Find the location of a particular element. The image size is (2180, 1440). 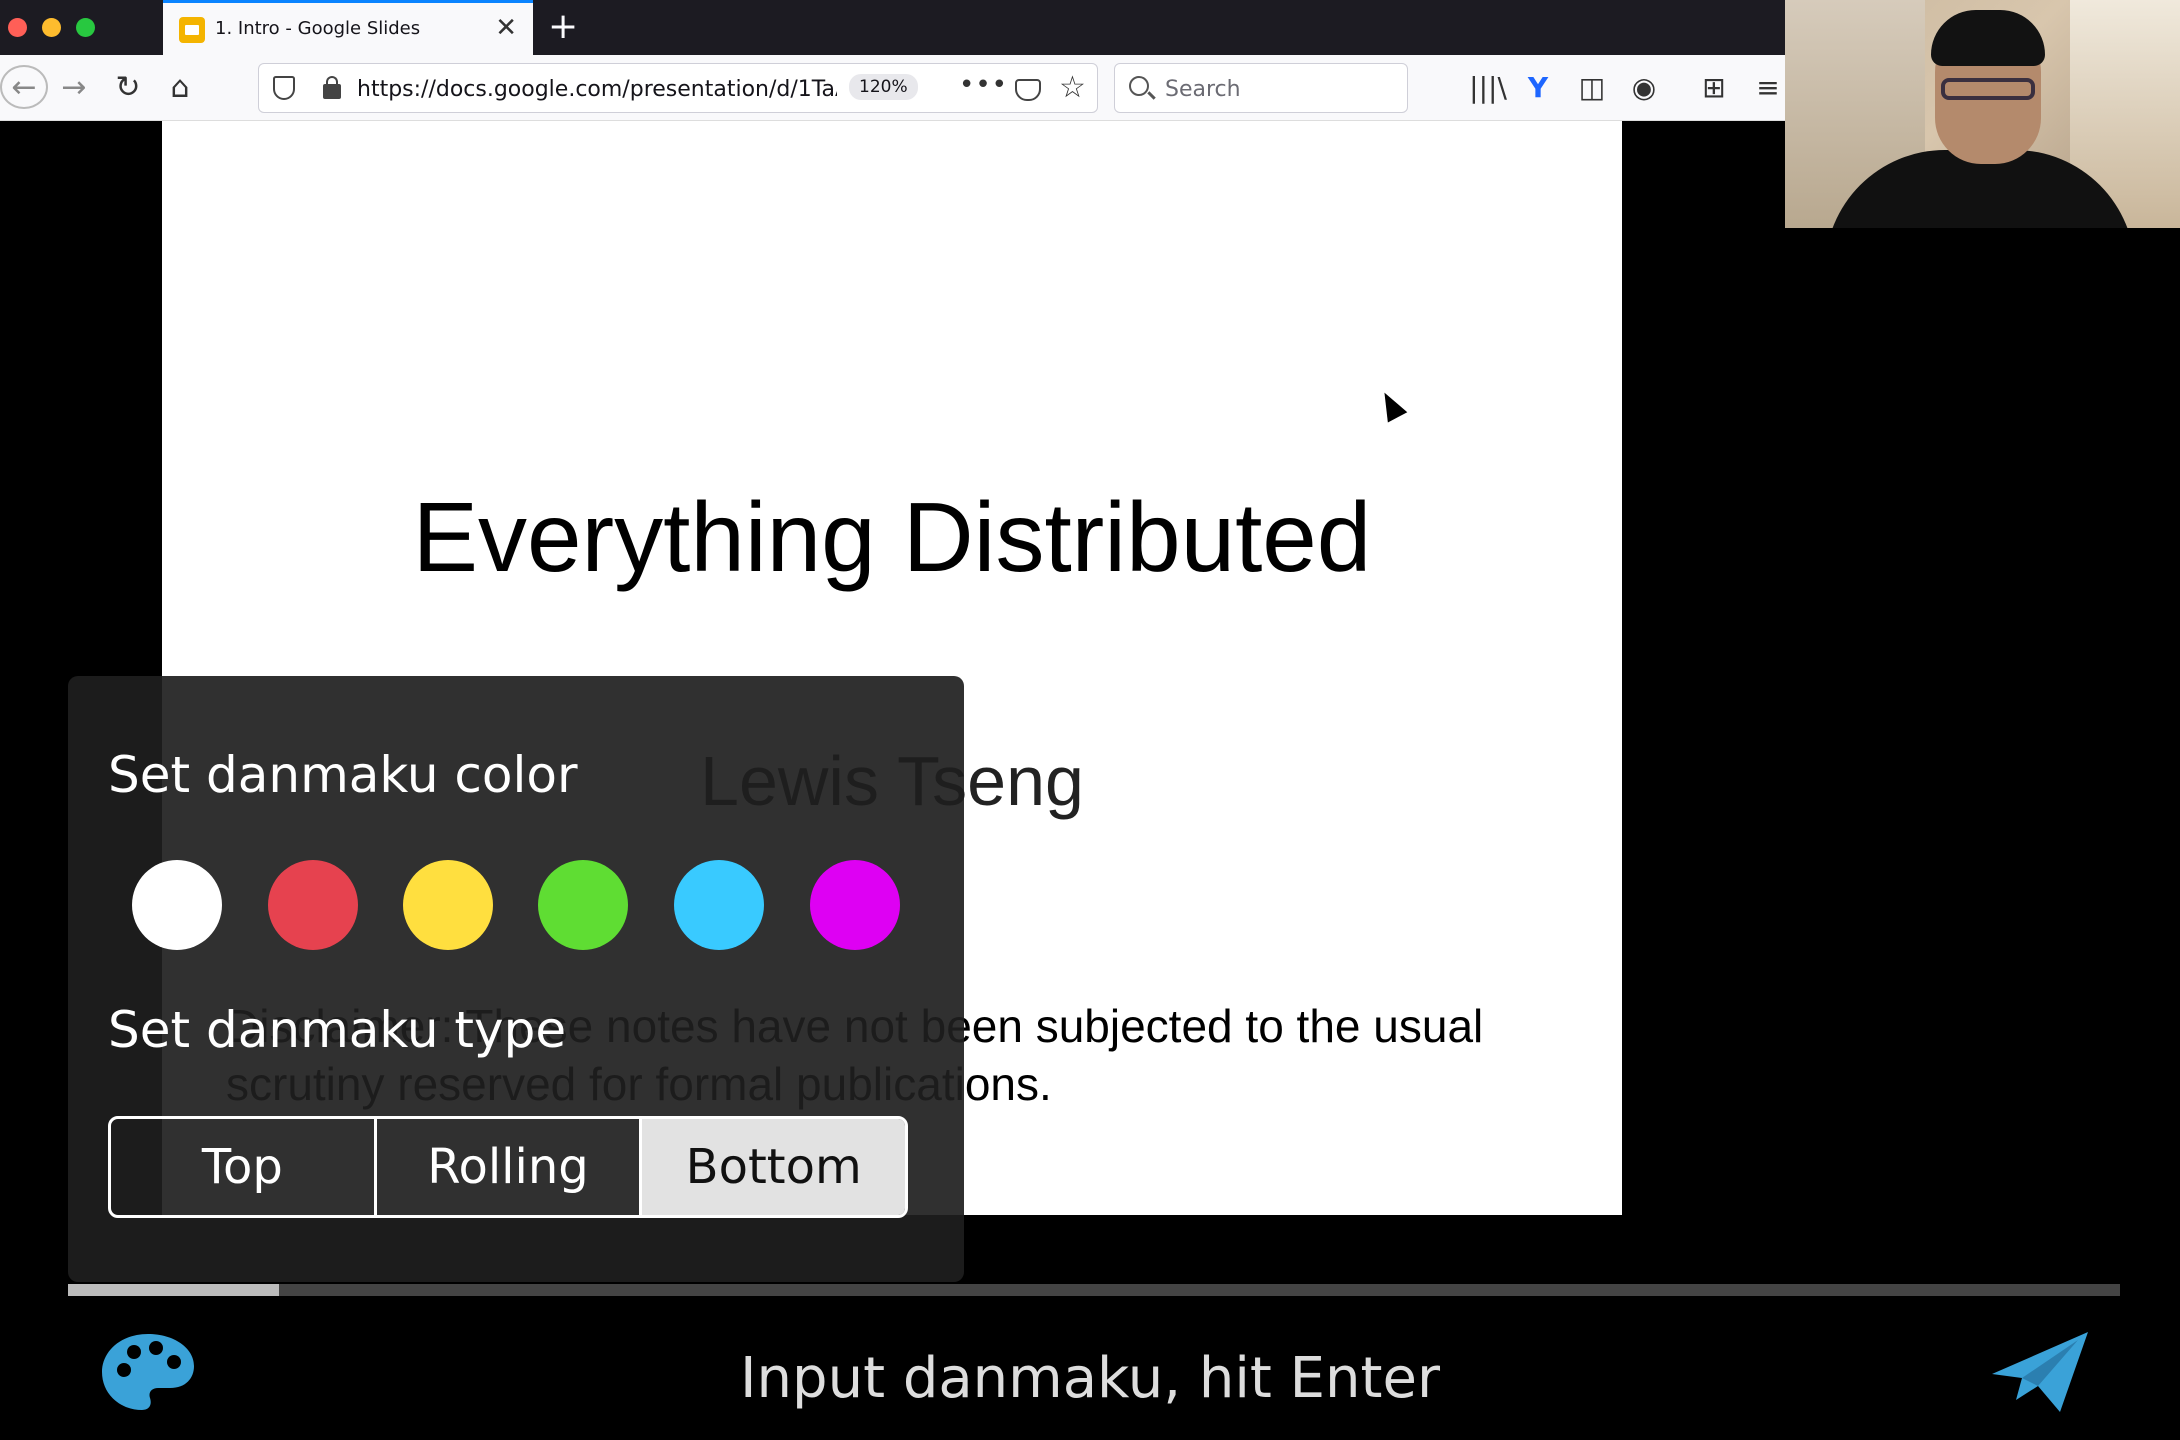

back-button: ← is located at coordinates (24, 87).